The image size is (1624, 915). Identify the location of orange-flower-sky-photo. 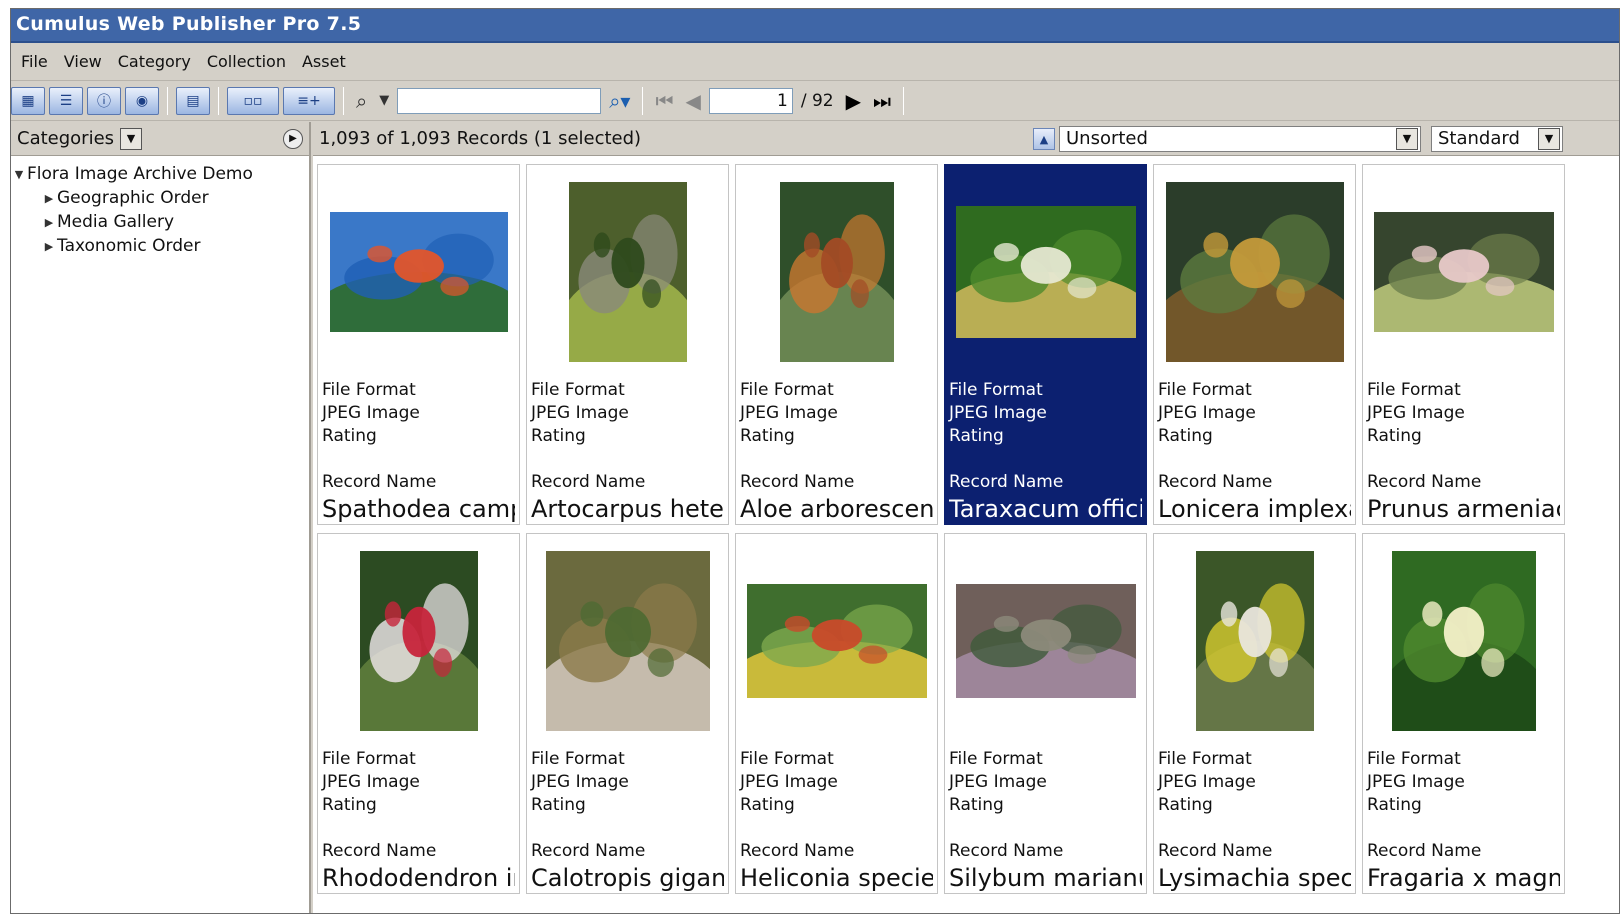
(418, 272).